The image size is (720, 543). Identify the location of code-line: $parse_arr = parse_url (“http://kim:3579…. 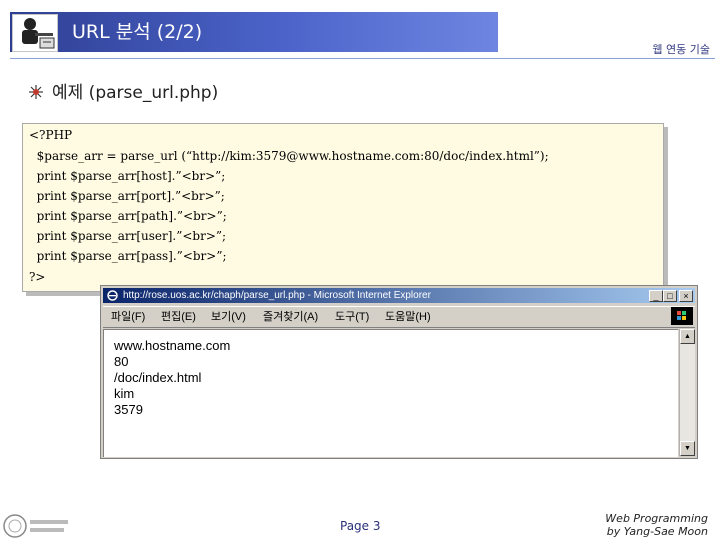
(289, 156).